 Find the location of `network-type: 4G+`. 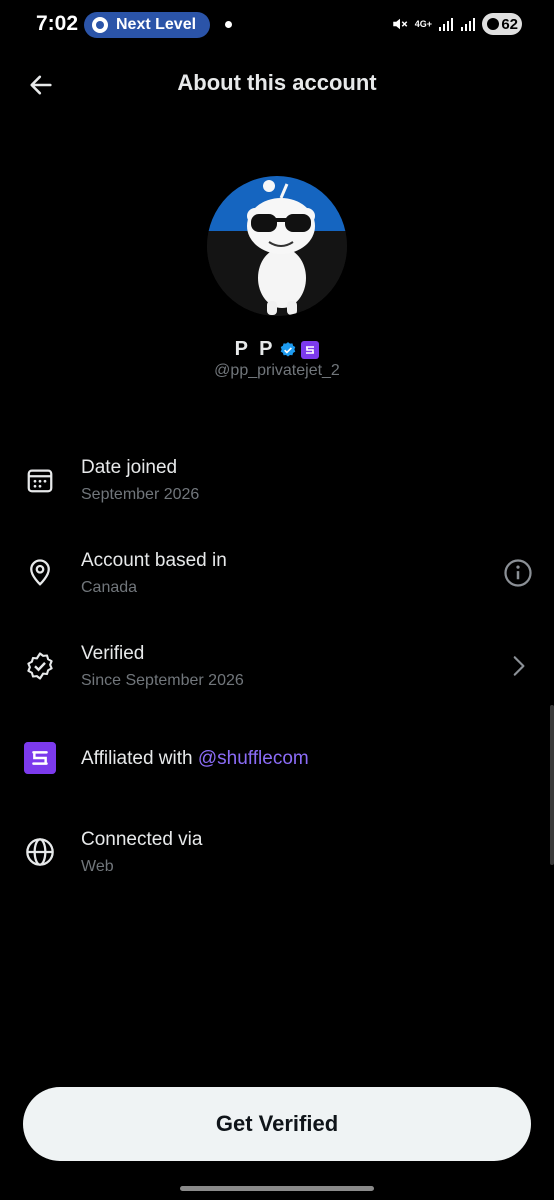

network-type: 4G+ is located at coordinates (423, 23).